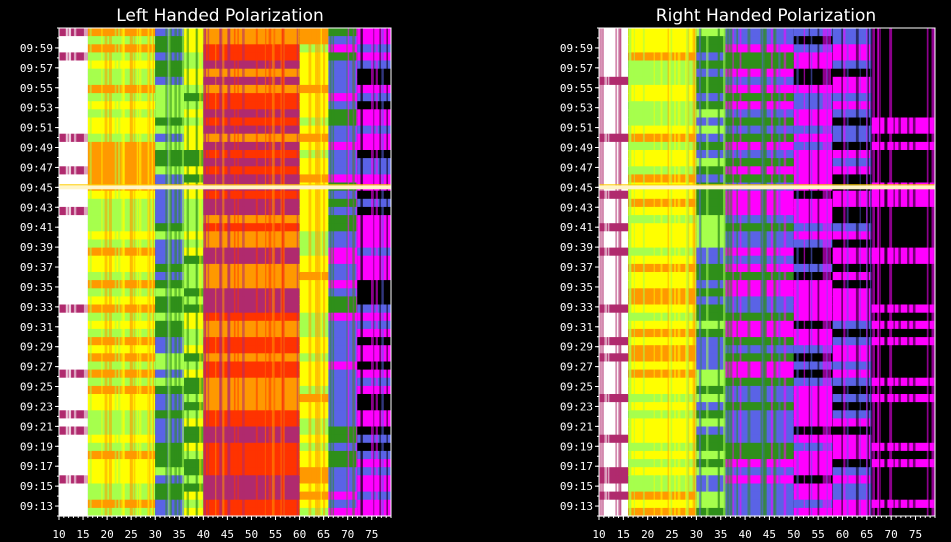  I want to click on y-tick-label: 09:21, so click(576, 426).